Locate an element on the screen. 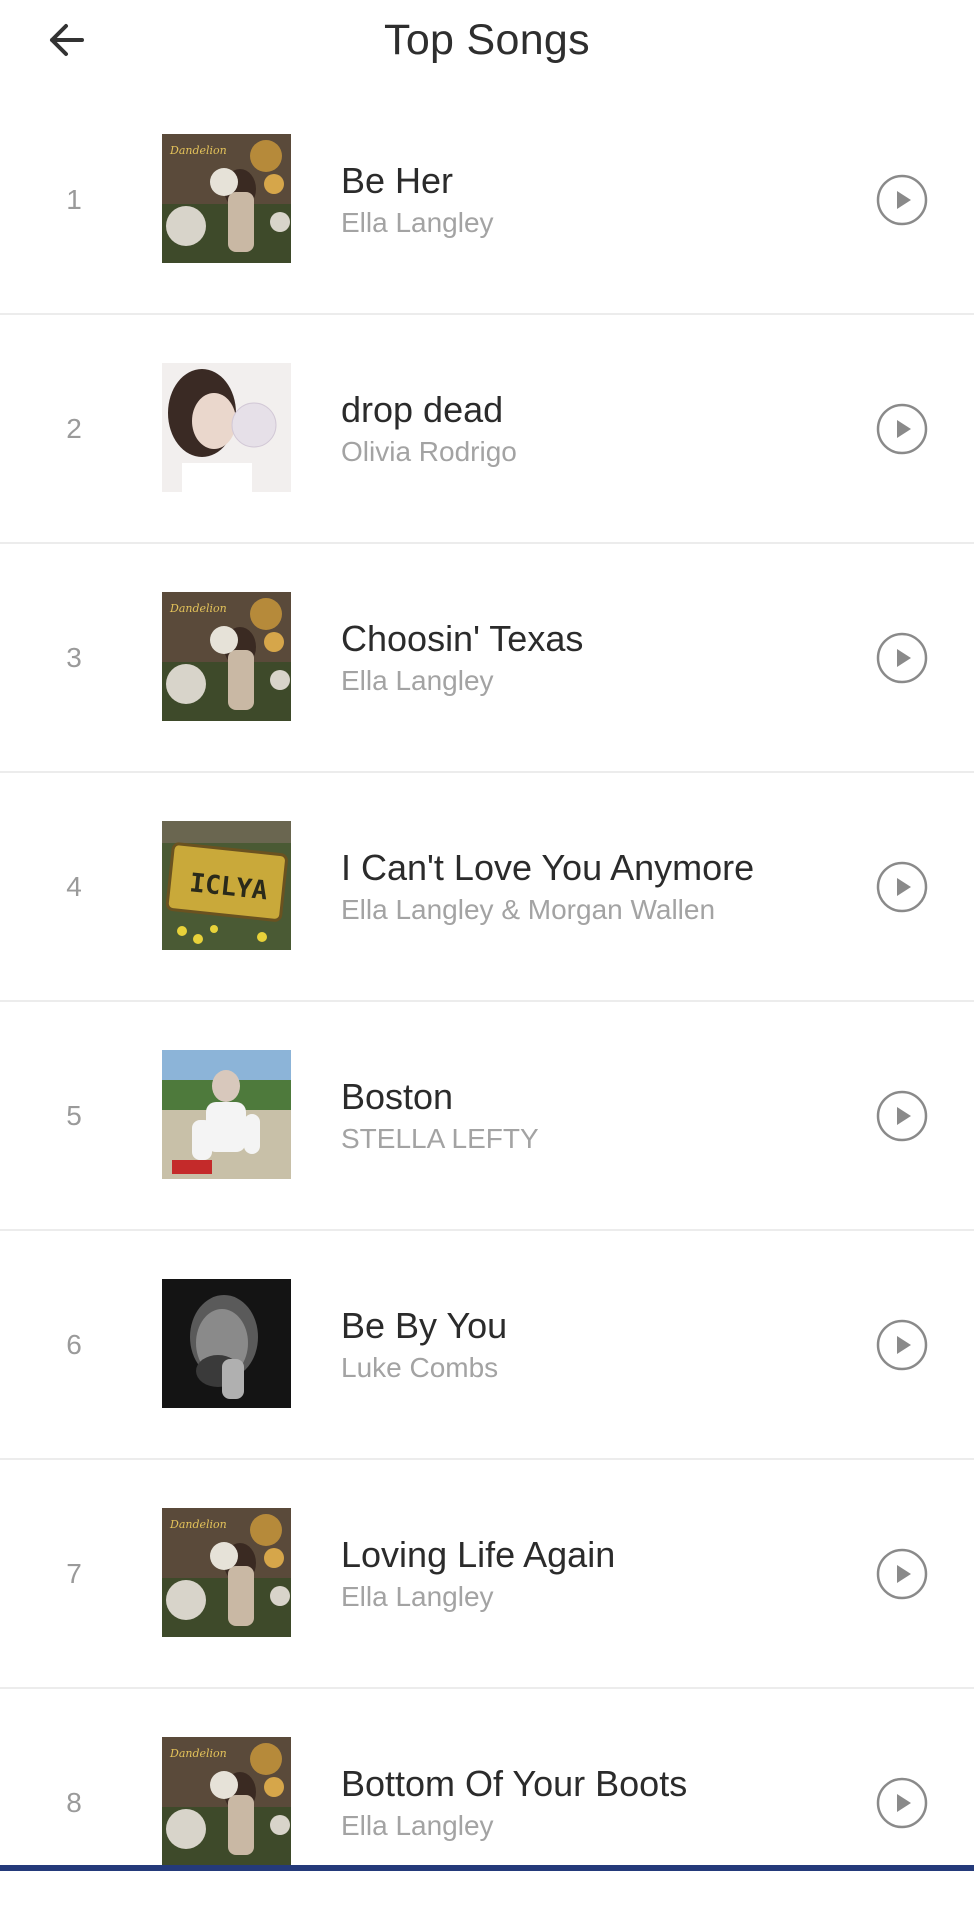 The width and height of the screenshot is (974, 1916). album-art-bubblegum is located at coordinates (226, 427).